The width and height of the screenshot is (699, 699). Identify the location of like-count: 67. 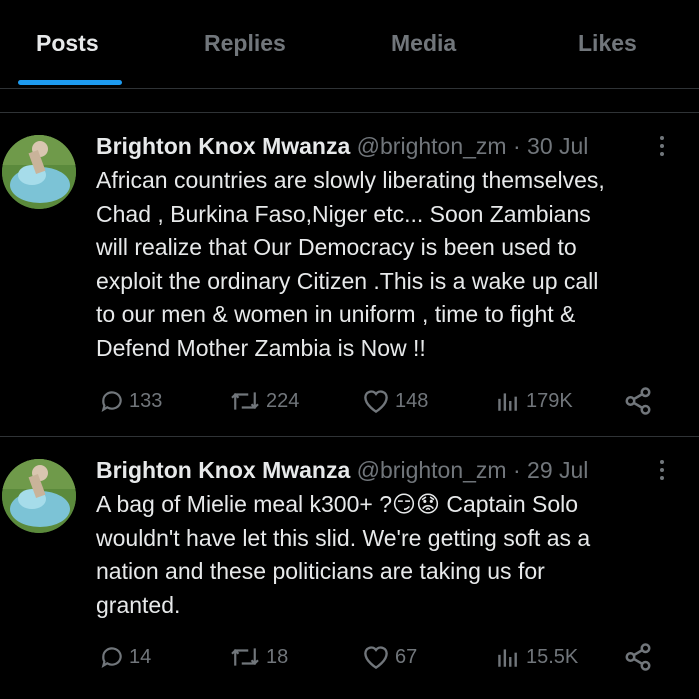
(406, 656).